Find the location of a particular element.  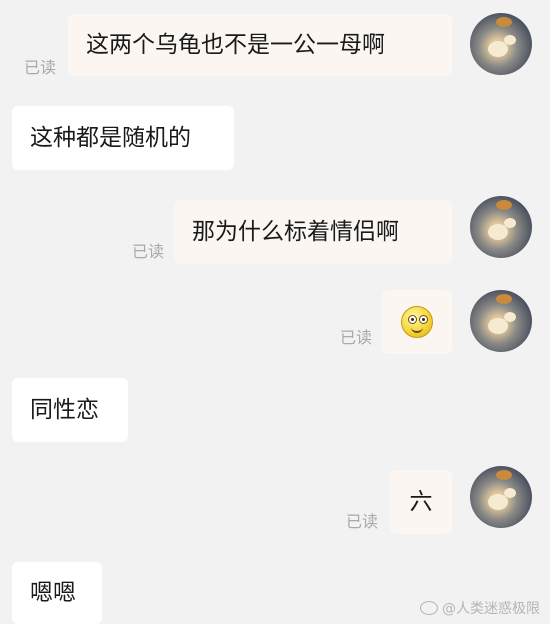

smiling-face-emoji-icon is located at coordinates (417, 322).